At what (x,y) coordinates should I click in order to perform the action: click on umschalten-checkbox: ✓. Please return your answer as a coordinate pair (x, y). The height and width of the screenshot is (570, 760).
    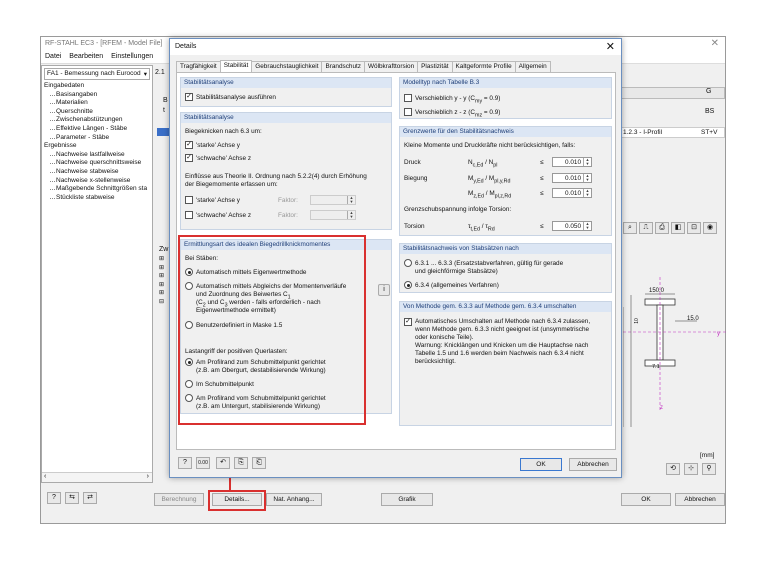
    Looking at the image, I should click on (408, 322).